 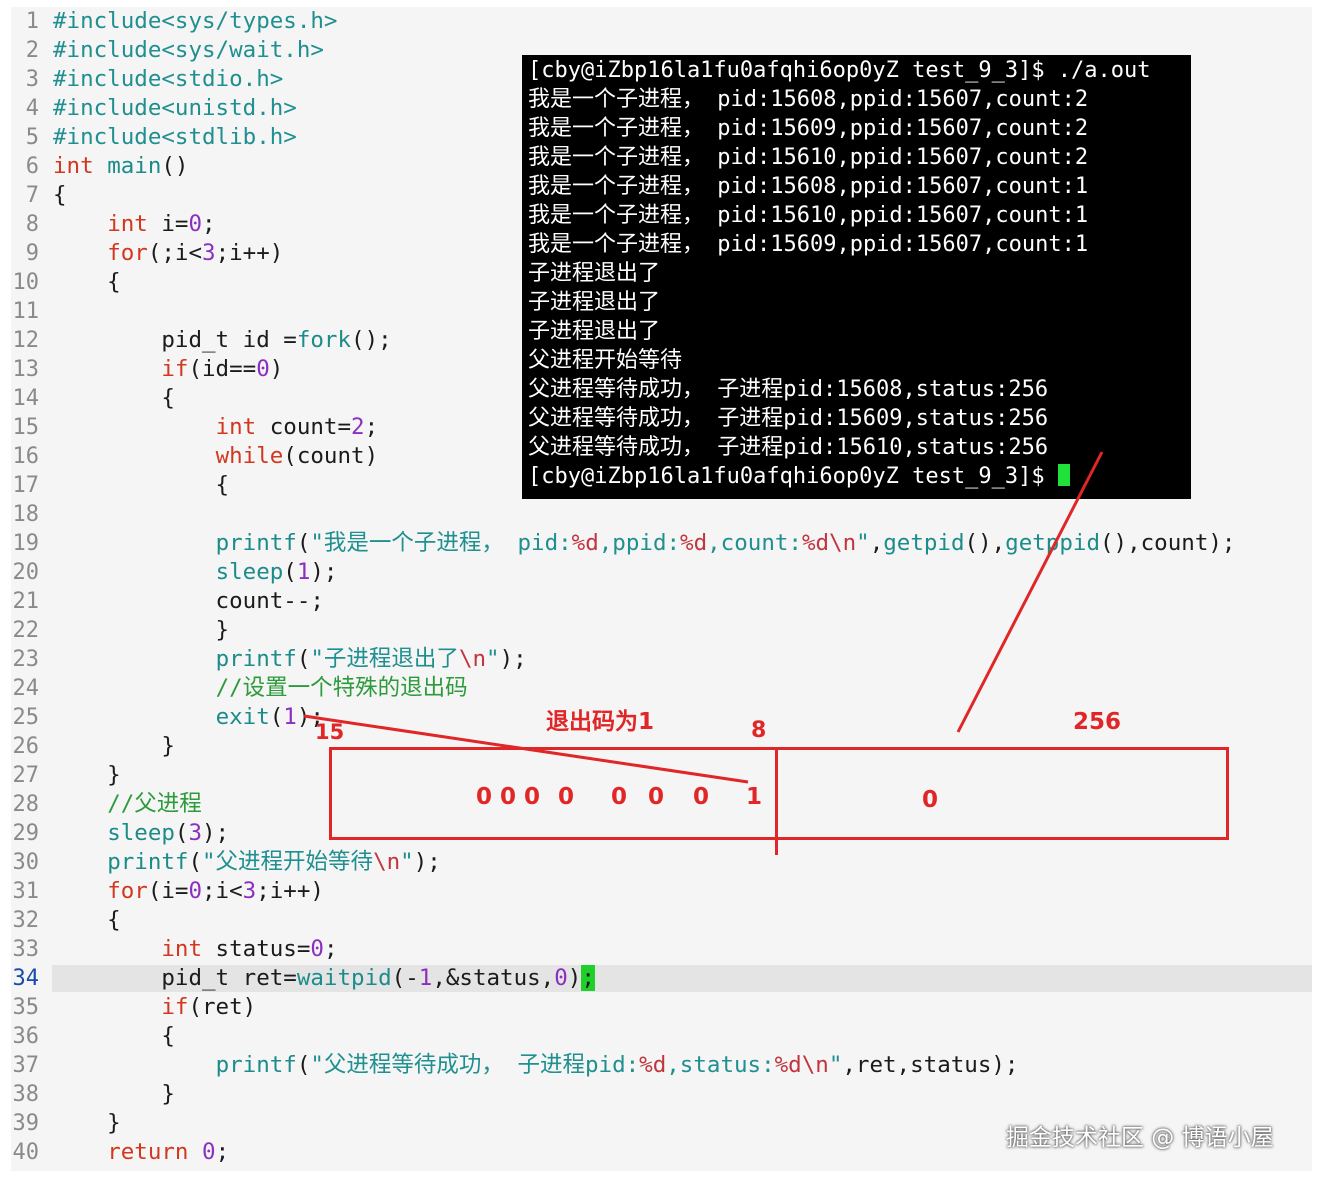 What do you see at coordinates (508, 797) in the screenshot?
I see `high-bits-zeros: 0 0 0` at bounding box center [508, 797].